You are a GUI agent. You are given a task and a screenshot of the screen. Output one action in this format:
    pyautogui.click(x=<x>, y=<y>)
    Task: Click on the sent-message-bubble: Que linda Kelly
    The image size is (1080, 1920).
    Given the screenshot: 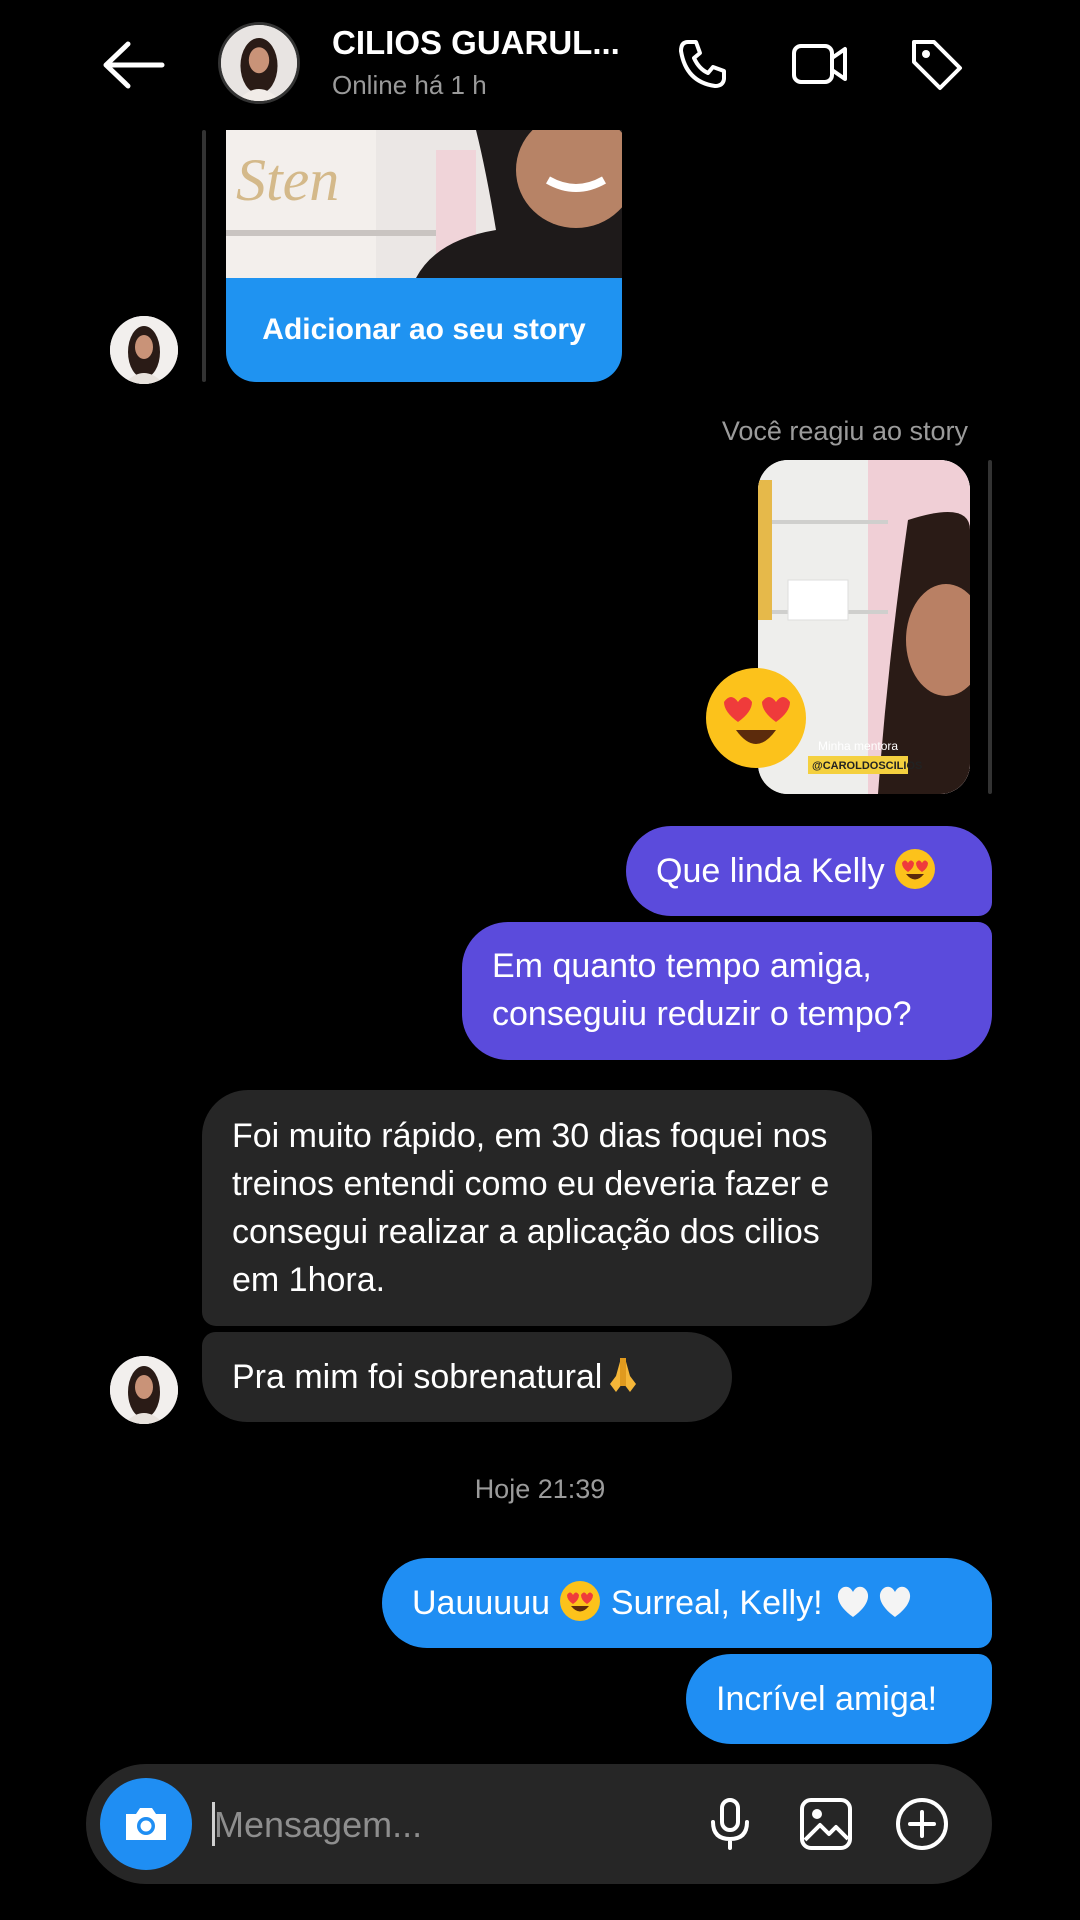 What is the action you would take?
    pyautogui.click(x=809, y=871)
    